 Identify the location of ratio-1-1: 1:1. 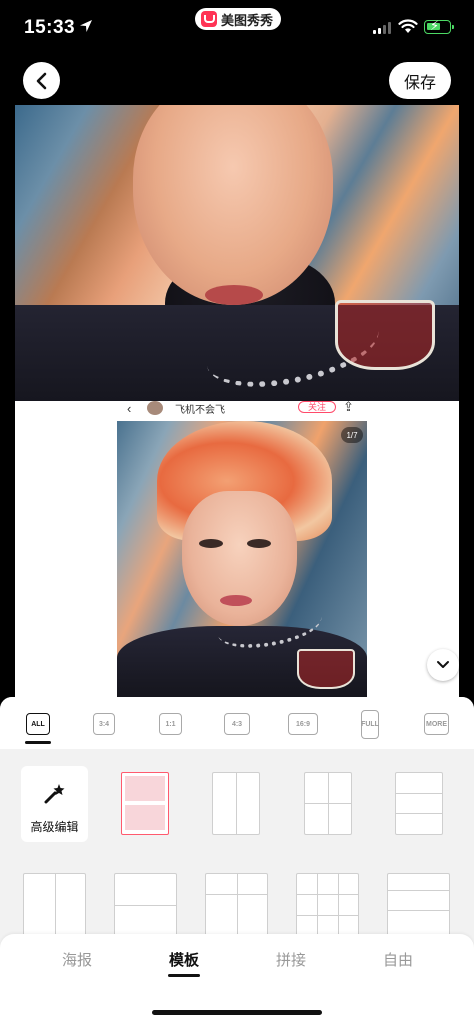
(170, 724).